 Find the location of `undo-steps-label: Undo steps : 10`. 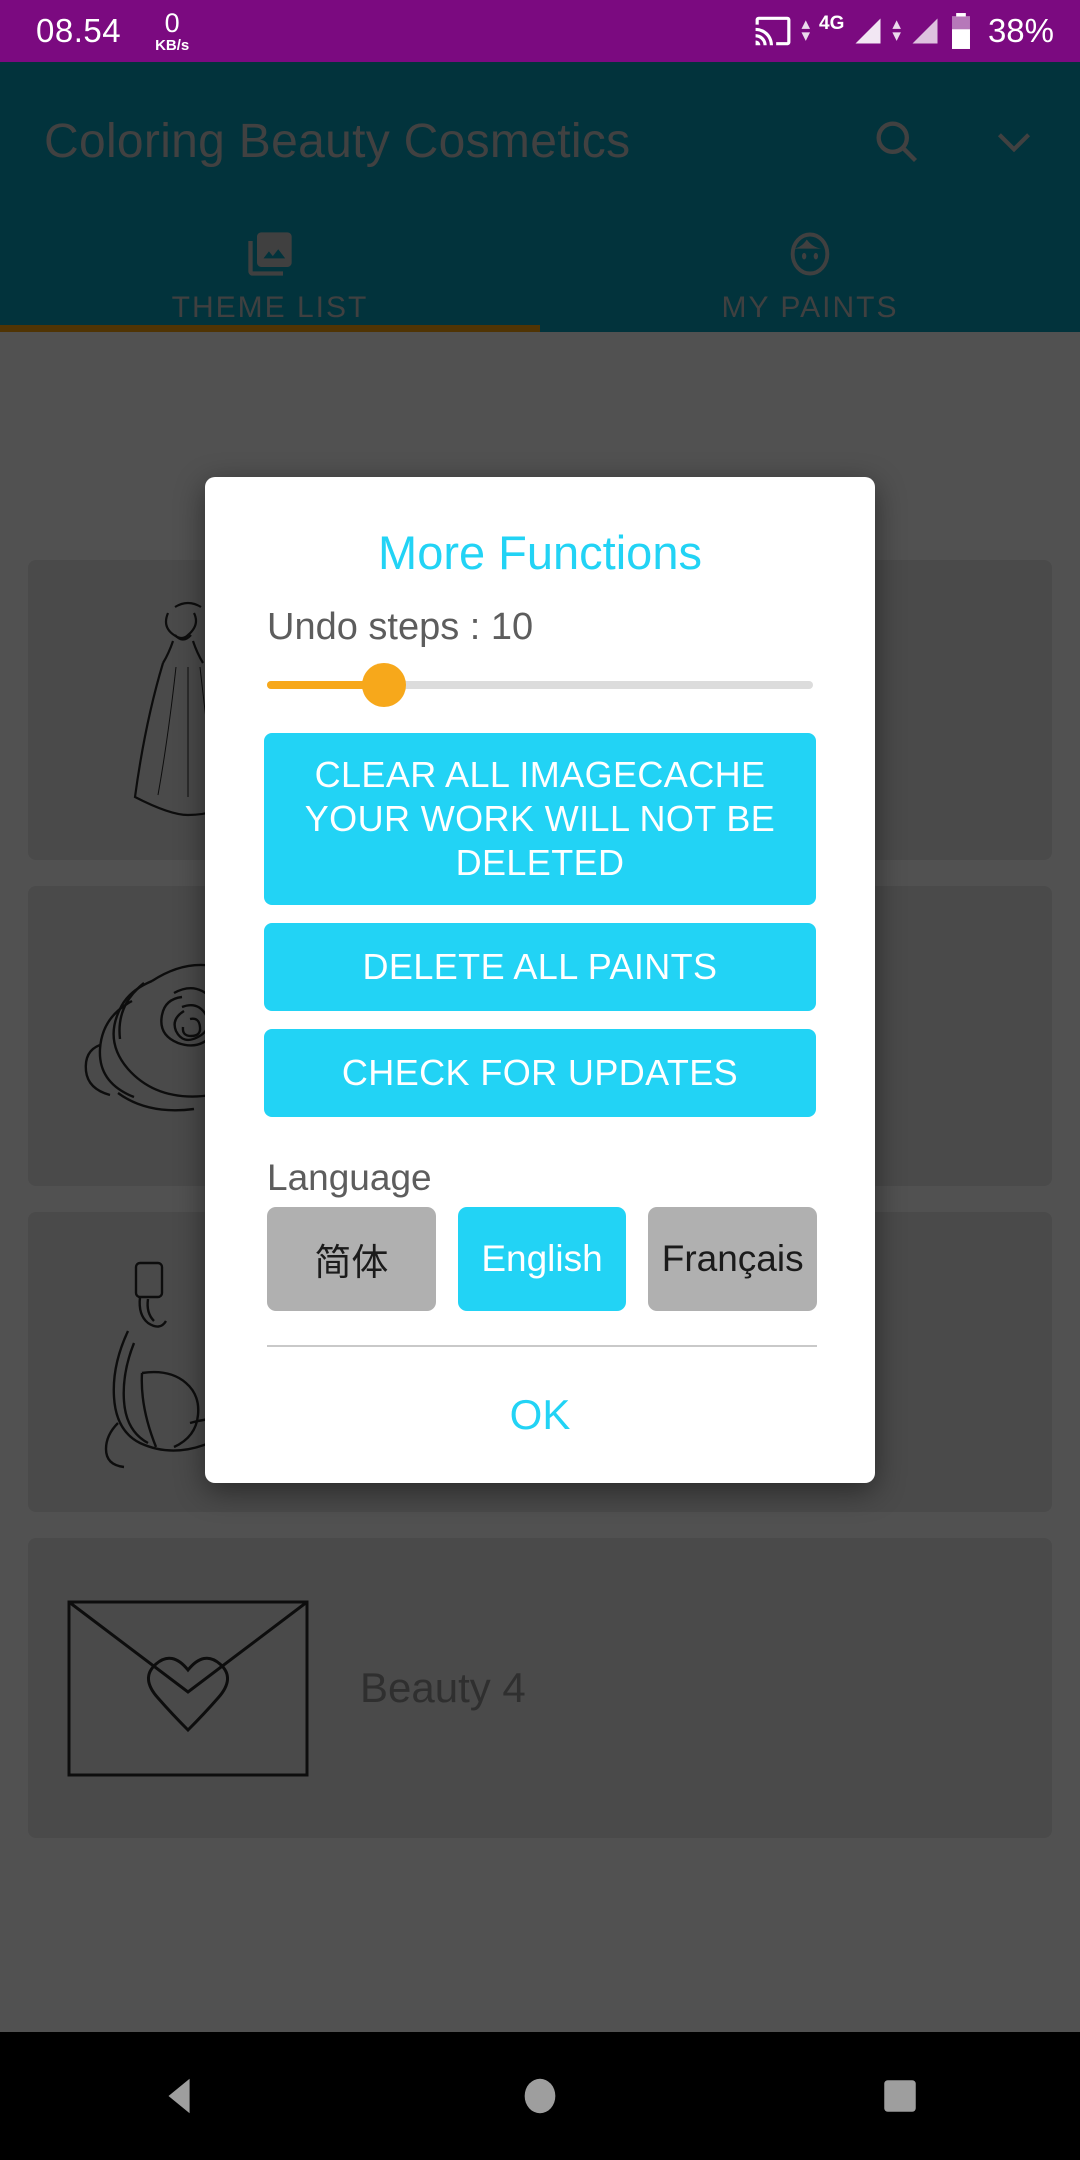

undo-steps-label: Undo steps : 10 is located at coordinates (400, 627).